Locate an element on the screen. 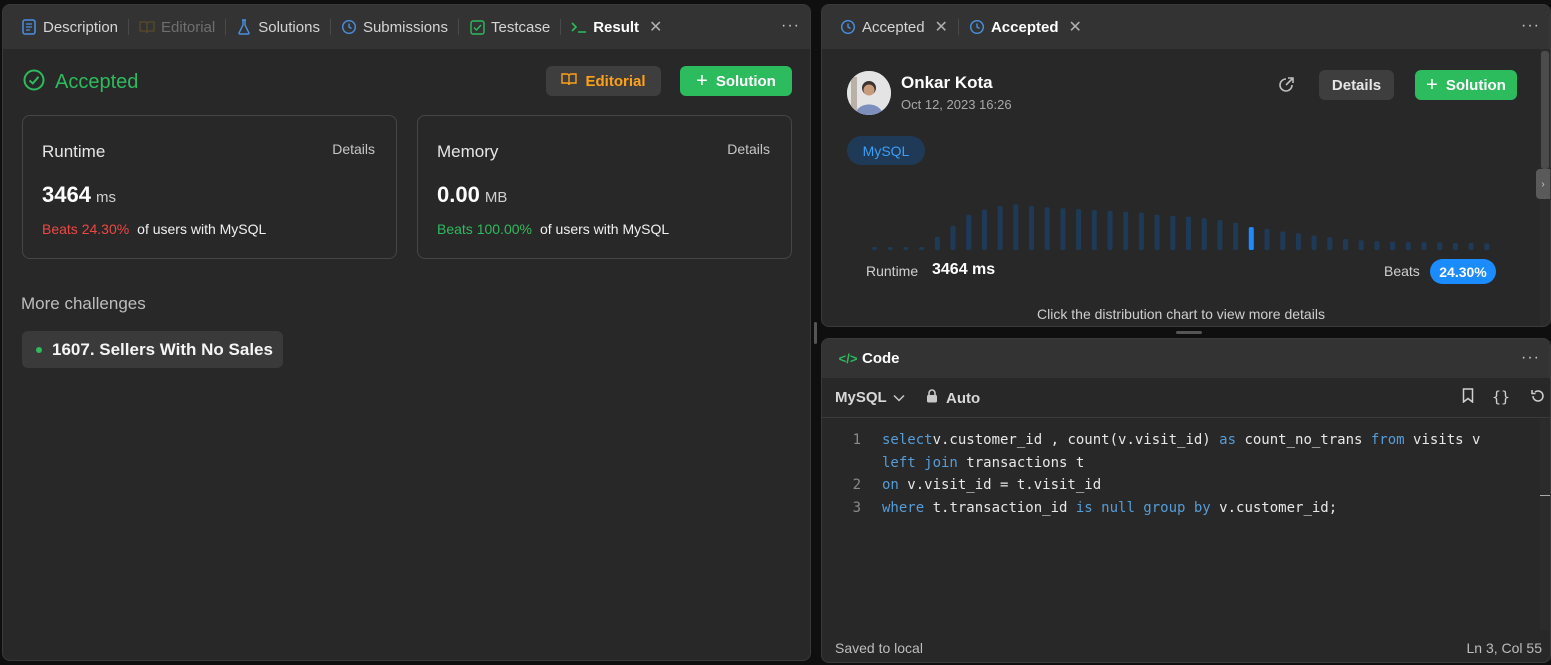 This screenshot has width=1551, height=665. chevron-down-icon is located at coordinates (899, 397).